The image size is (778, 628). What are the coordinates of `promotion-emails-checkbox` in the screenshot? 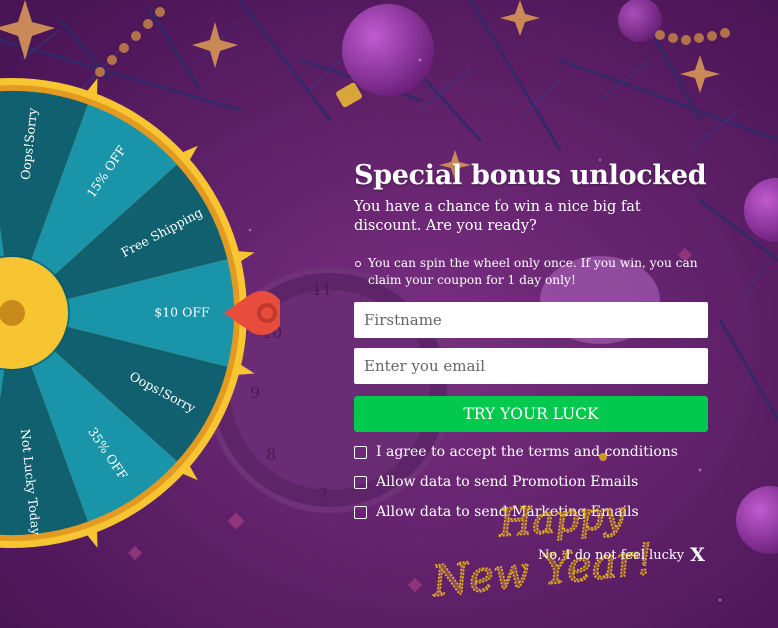 It's located at (360, 482).